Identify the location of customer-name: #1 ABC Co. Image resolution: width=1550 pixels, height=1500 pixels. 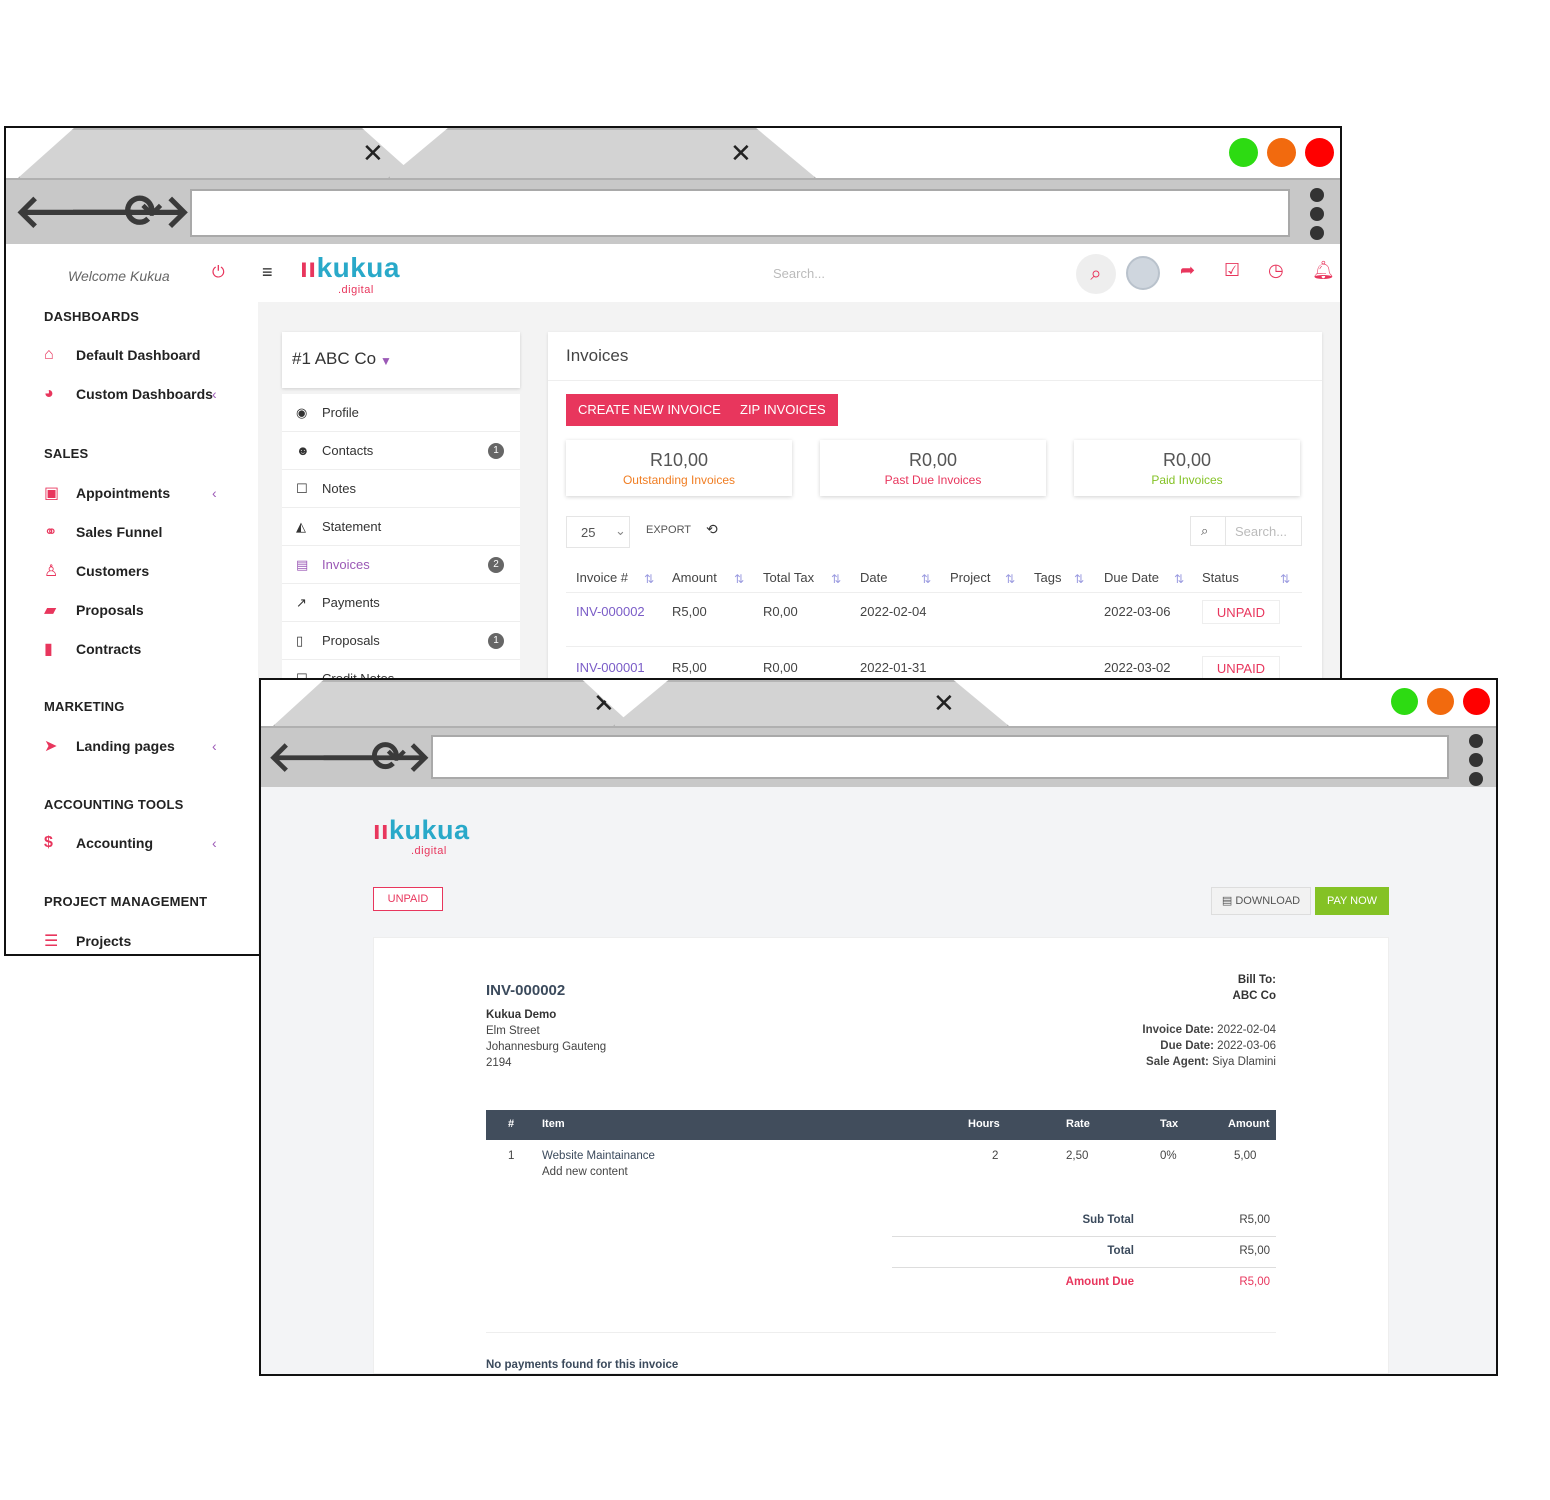
(334, 358).